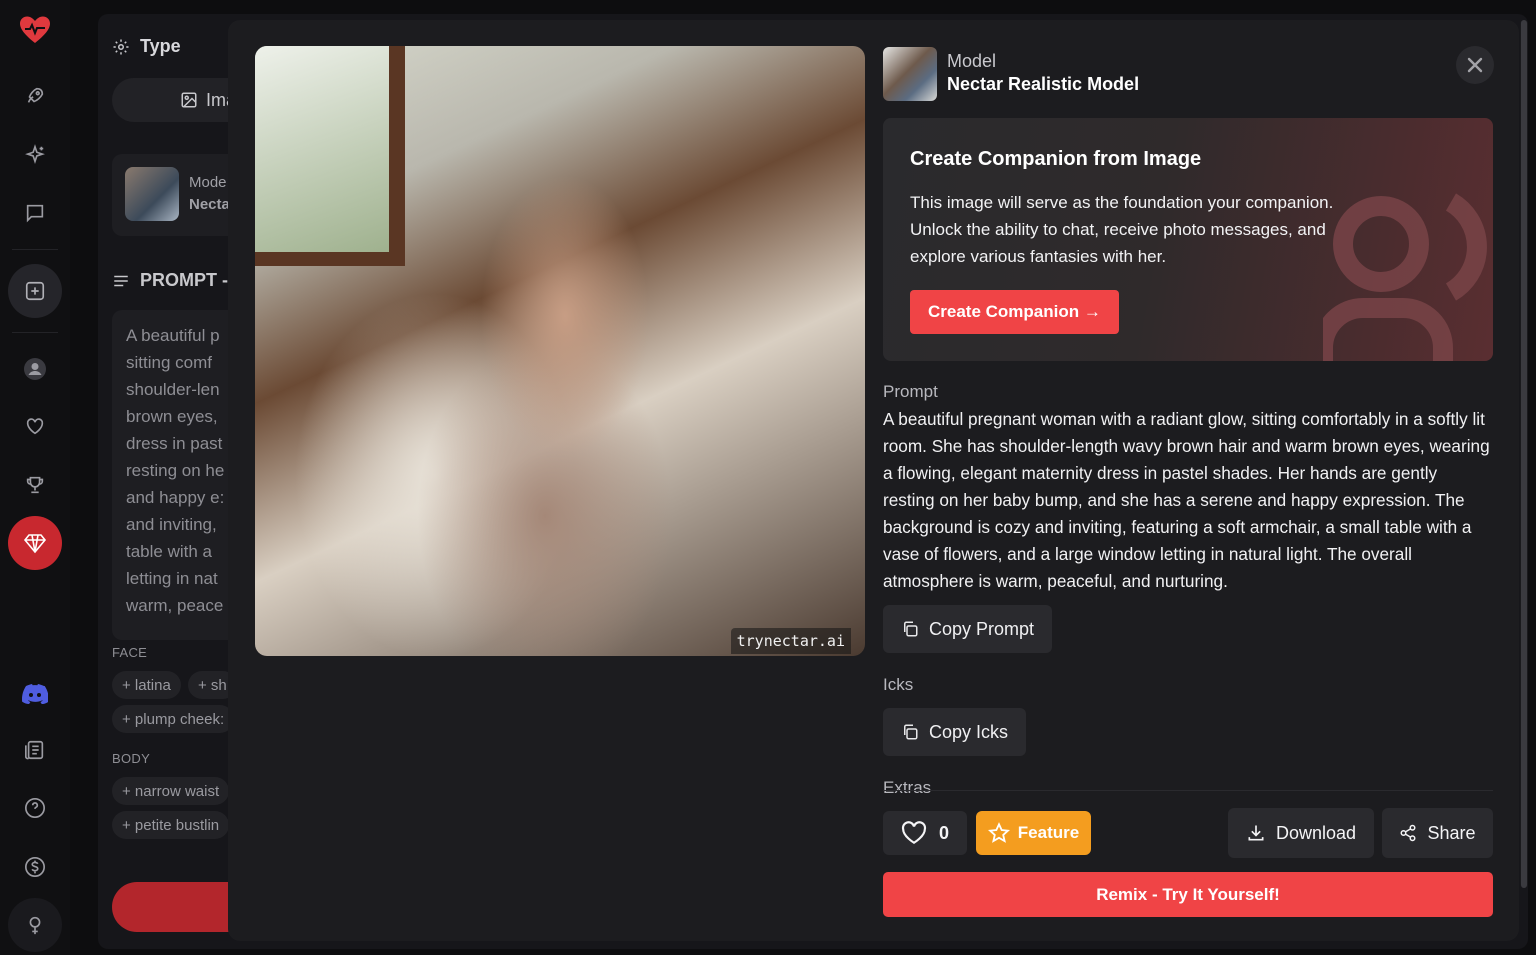 Image resolution: width=1536 pixels, height=955 pixels. I want to click on prompt-line: table with a, so click(169, 551).